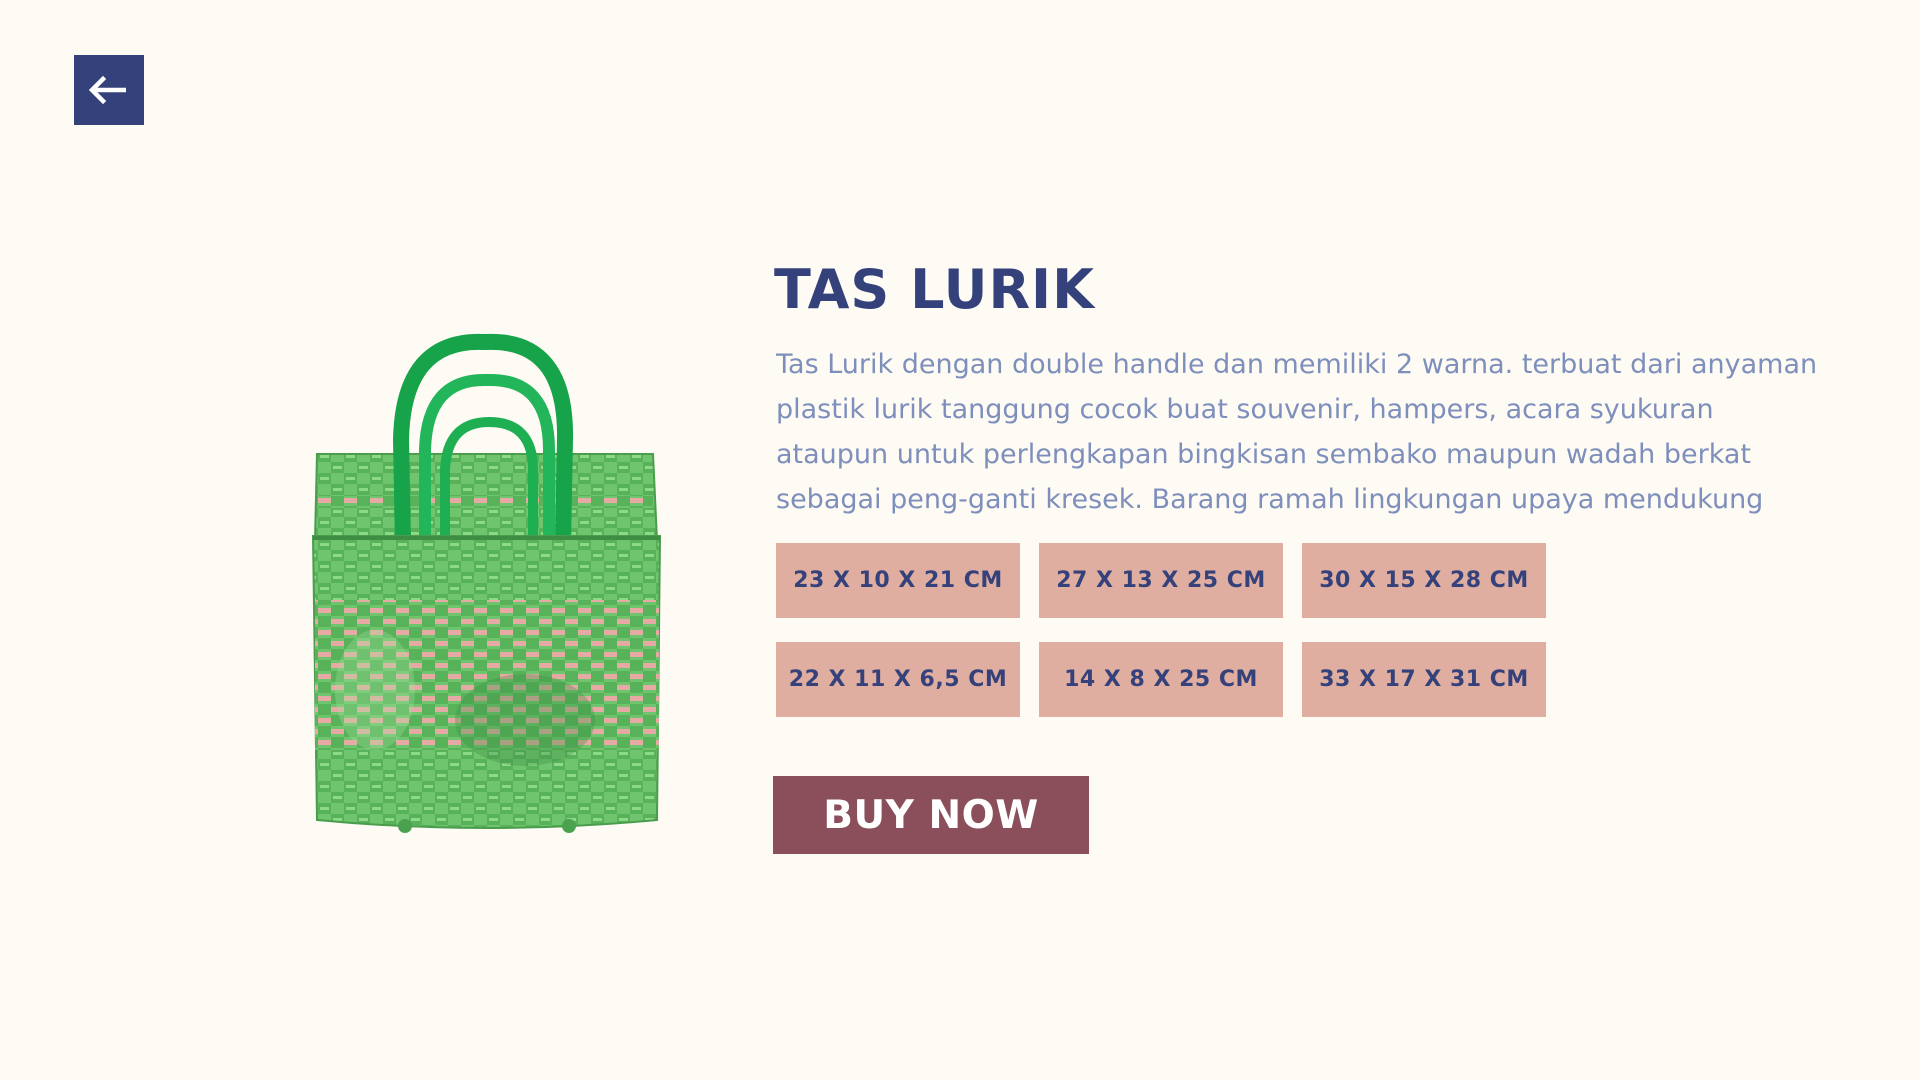  I want to click on back-button, so click(109, 90).